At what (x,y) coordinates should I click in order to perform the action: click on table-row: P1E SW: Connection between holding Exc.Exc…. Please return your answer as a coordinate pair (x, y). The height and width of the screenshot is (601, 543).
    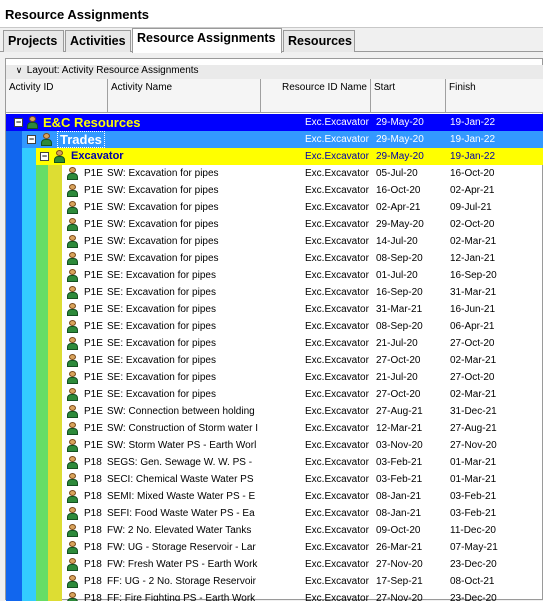
    Looking at the image, I should click on (274, 411).